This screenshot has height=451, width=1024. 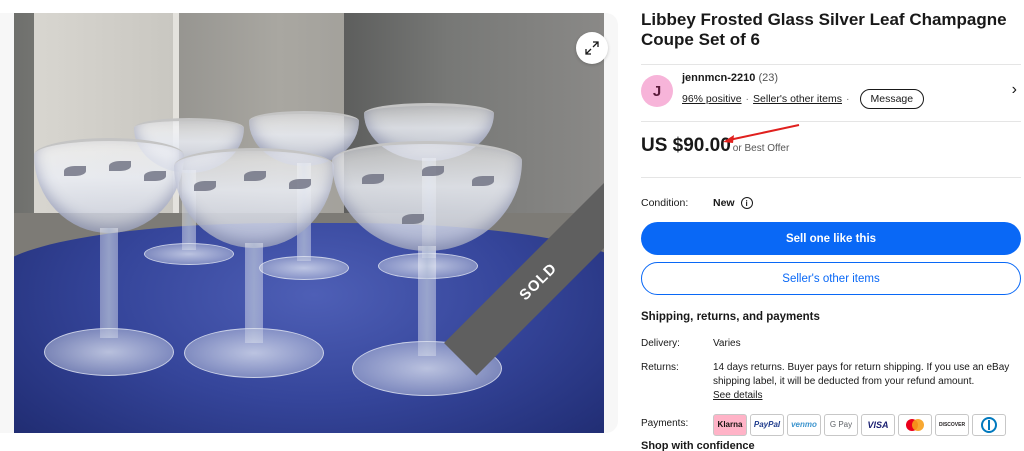 I want to click on delivery-value: Varies, so click(x=727, y=343).